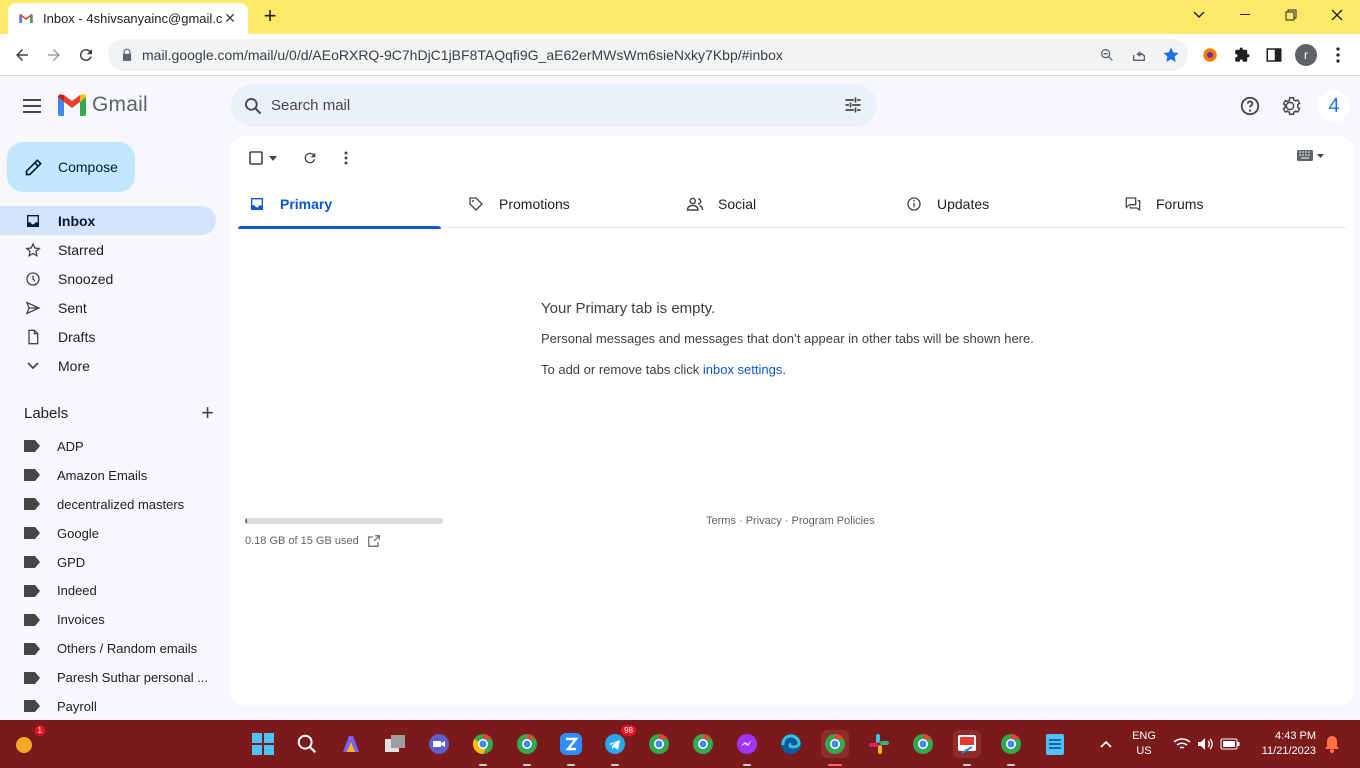 This screenshot has height=768, width=1360. I want to click on clock-date: 11/21/2023, so click(1288, 751).